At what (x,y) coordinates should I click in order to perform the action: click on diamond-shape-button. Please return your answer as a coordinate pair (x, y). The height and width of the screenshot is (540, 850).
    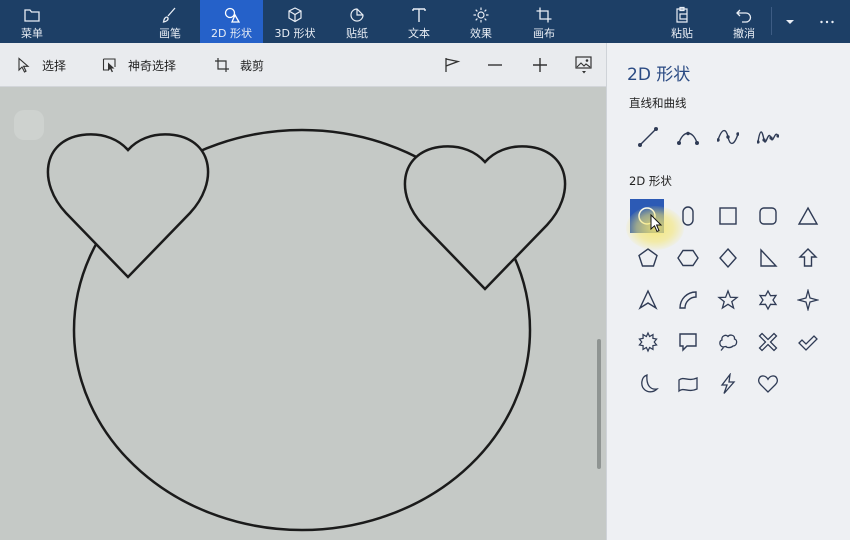
    Looking at the image, I should click on (728, 258).